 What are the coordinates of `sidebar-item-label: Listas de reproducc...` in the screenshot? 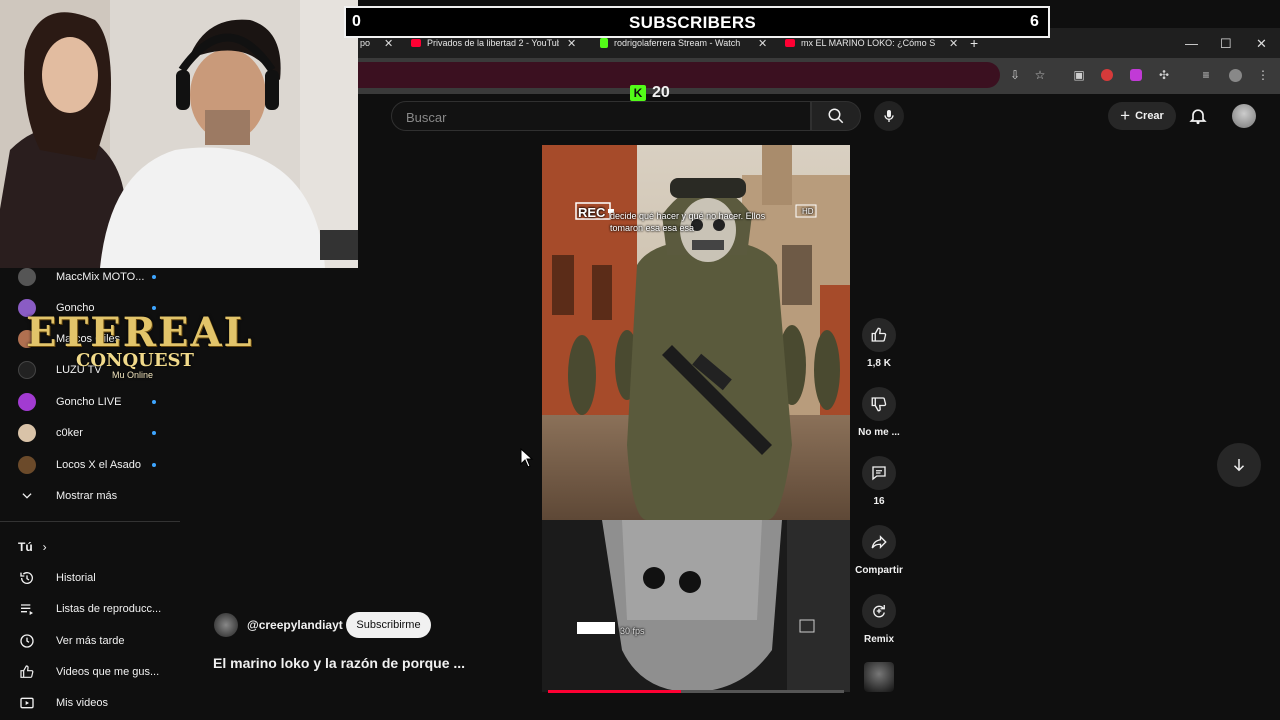 It's located at (109, 609).